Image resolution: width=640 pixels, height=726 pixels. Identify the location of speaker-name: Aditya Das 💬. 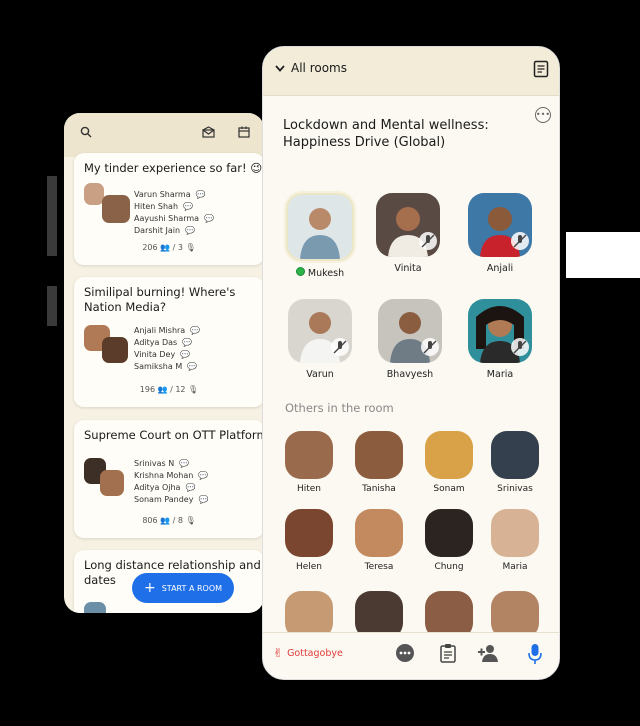
(163, 342).